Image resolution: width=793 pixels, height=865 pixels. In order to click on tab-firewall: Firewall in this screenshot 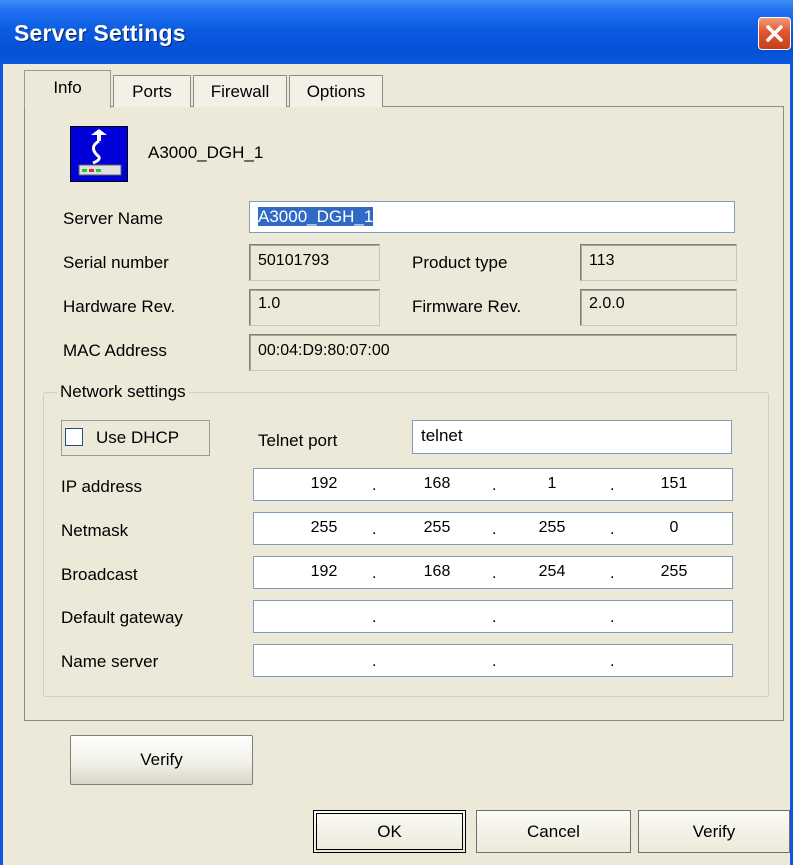, I will do `click(240, 91)`.